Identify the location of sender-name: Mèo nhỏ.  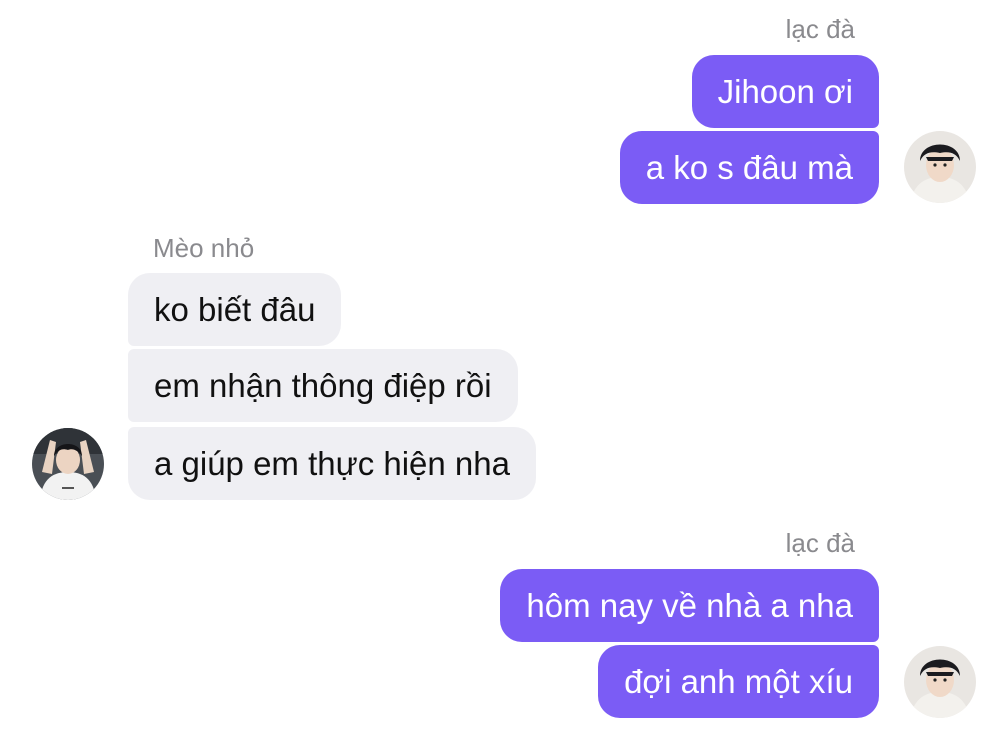
(204, 248).